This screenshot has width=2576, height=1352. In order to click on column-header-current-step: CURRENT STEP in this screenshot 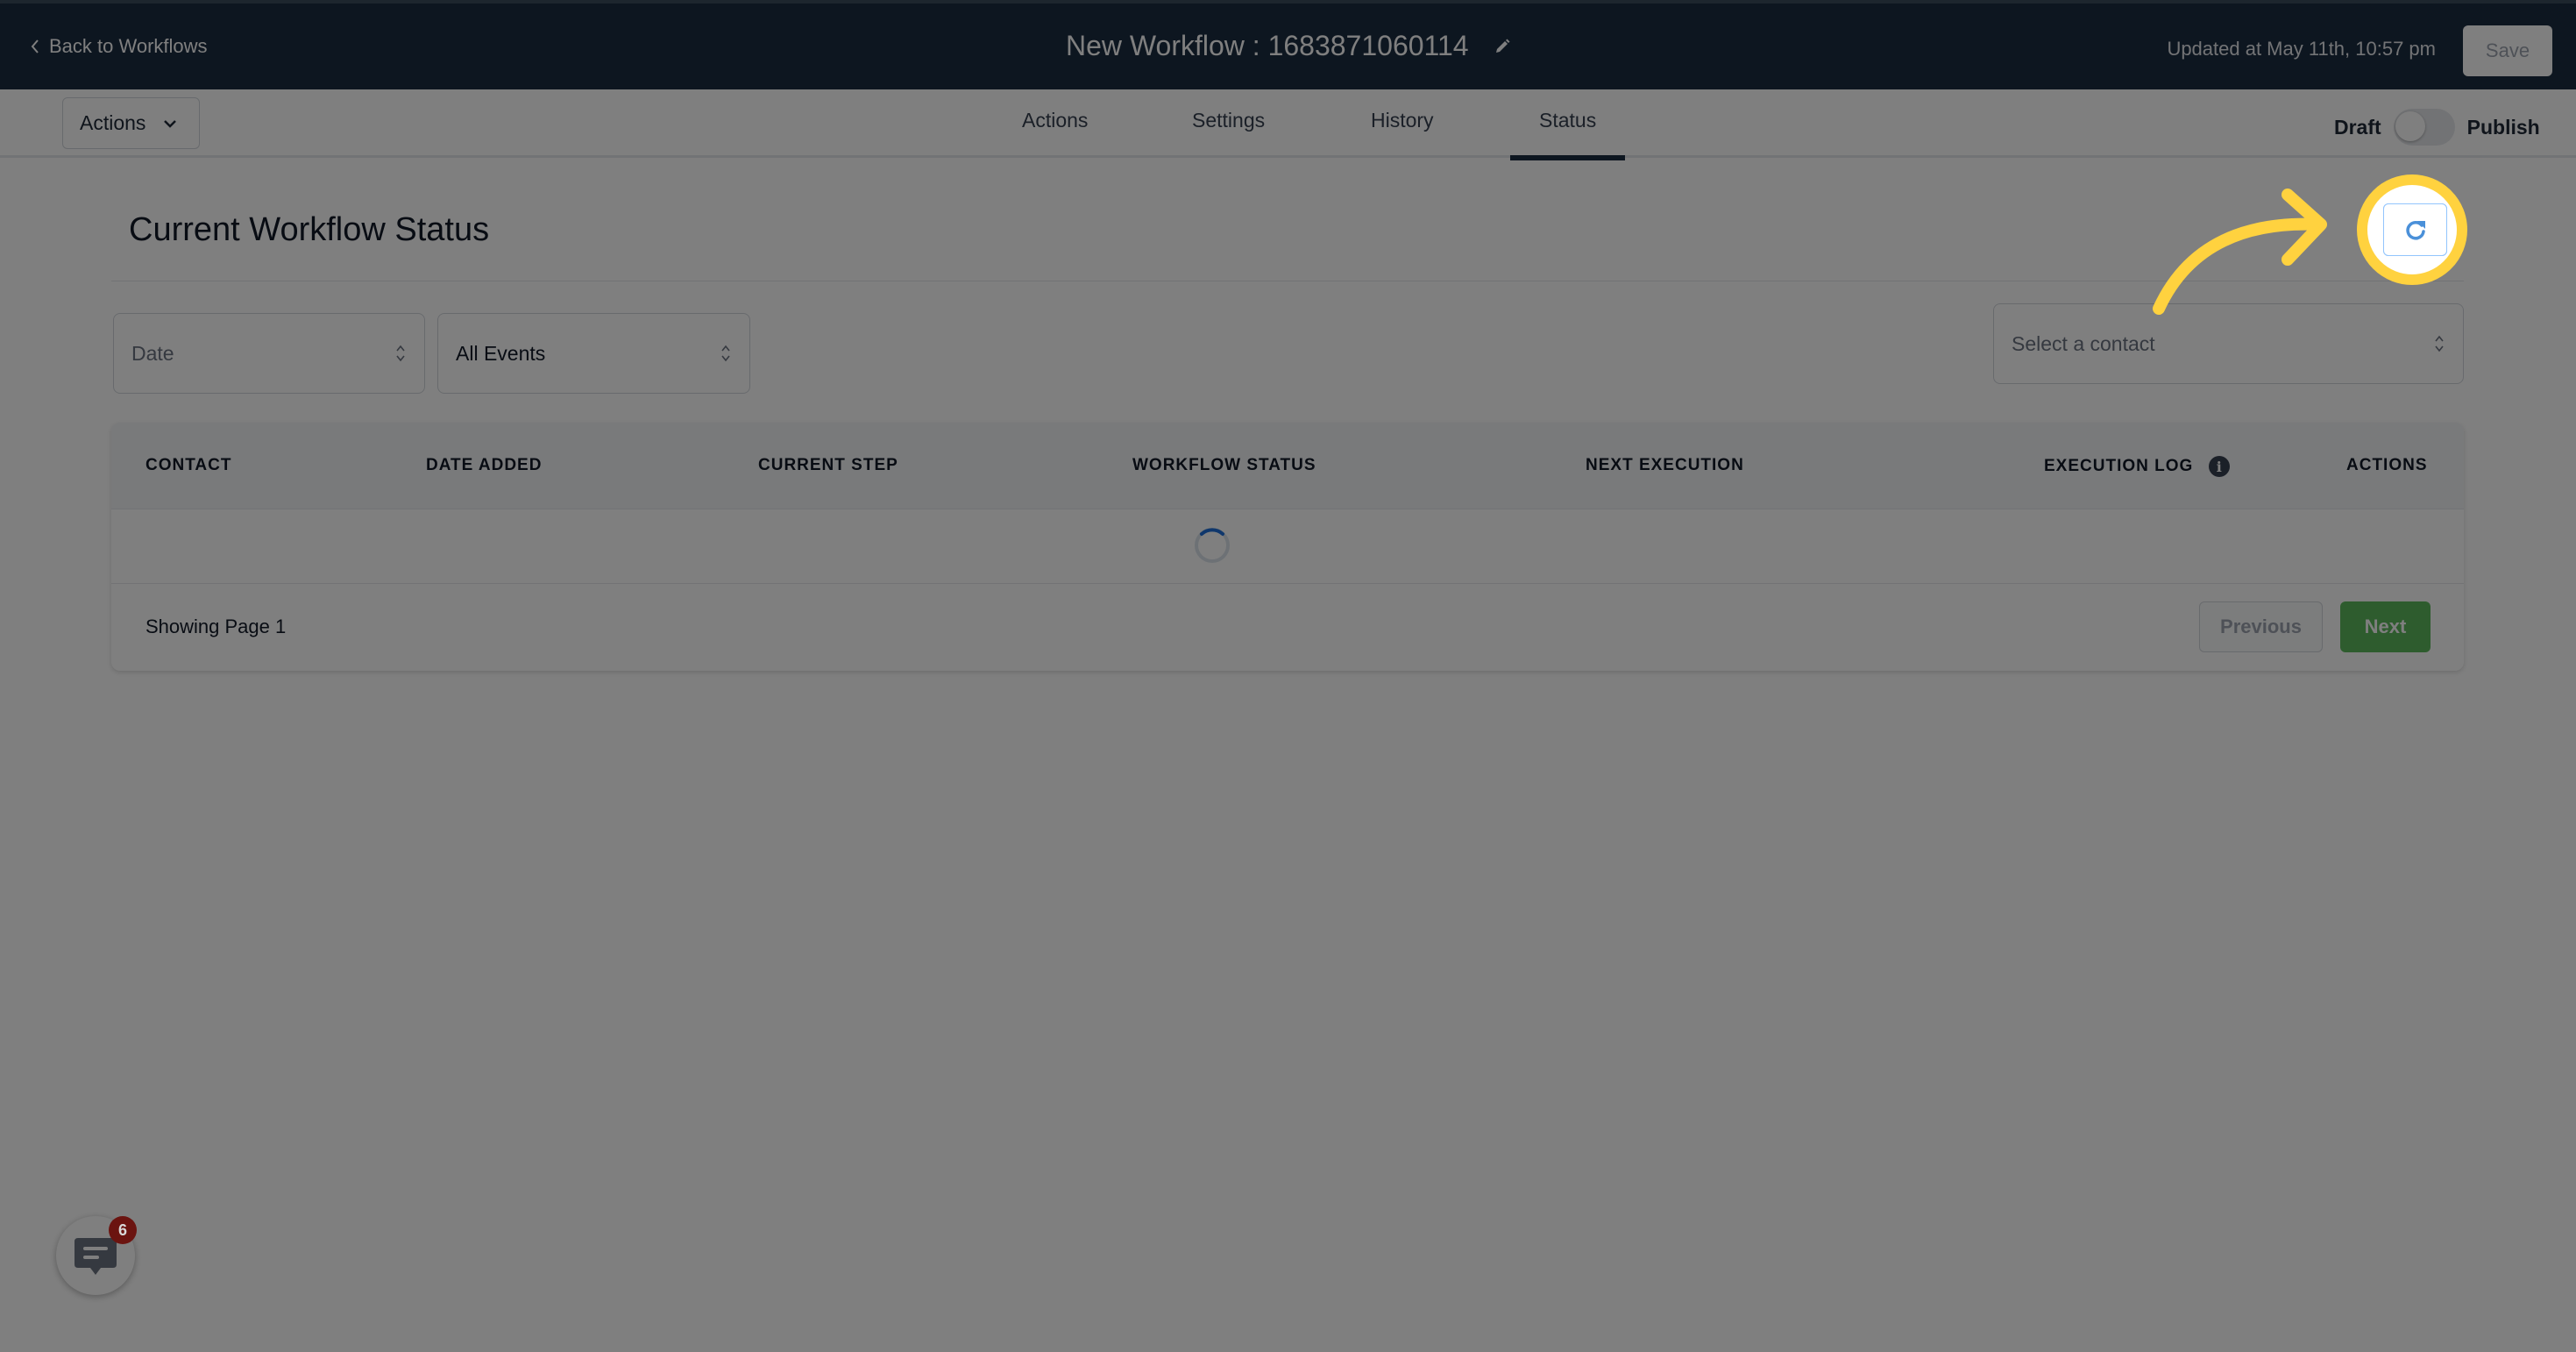, I will do `click(828, 465)`.